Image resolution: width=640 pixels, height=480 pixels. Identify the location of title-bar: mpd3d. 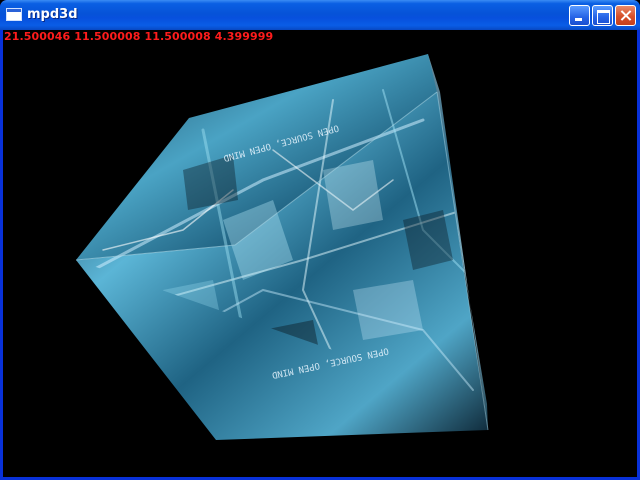
(320, 15).